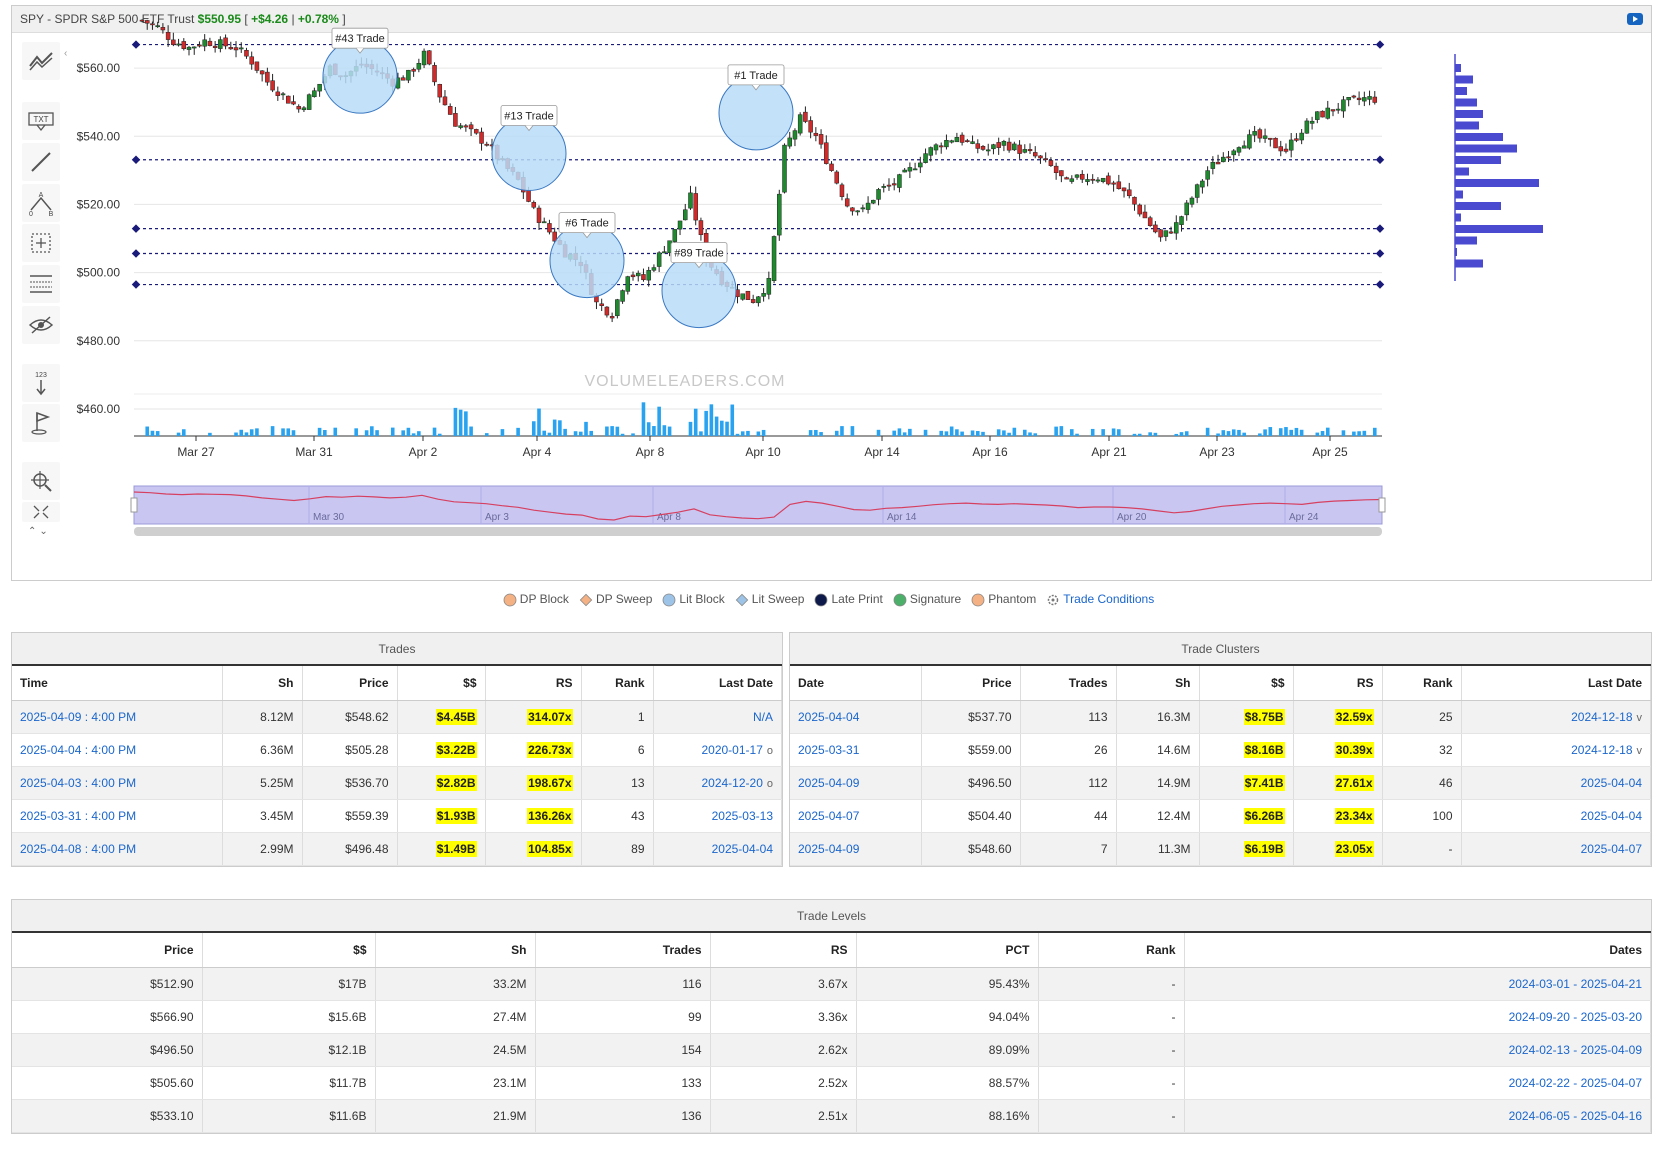  I want to click on level-dates-value: 2024-06-05 - 2025-04-16, so click(1575, 1116).